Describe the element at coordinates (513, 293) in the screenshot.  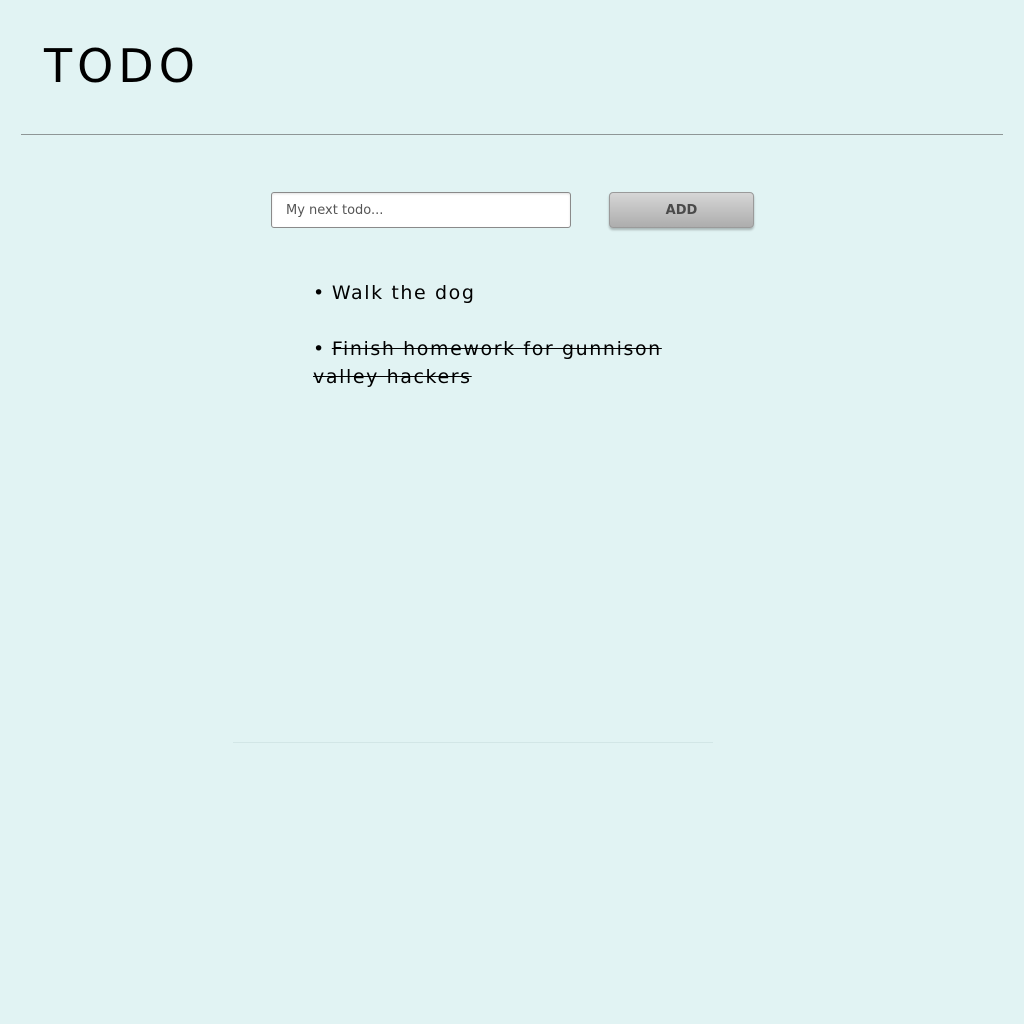
I see `todo-item: • Walk the dog` at that location.